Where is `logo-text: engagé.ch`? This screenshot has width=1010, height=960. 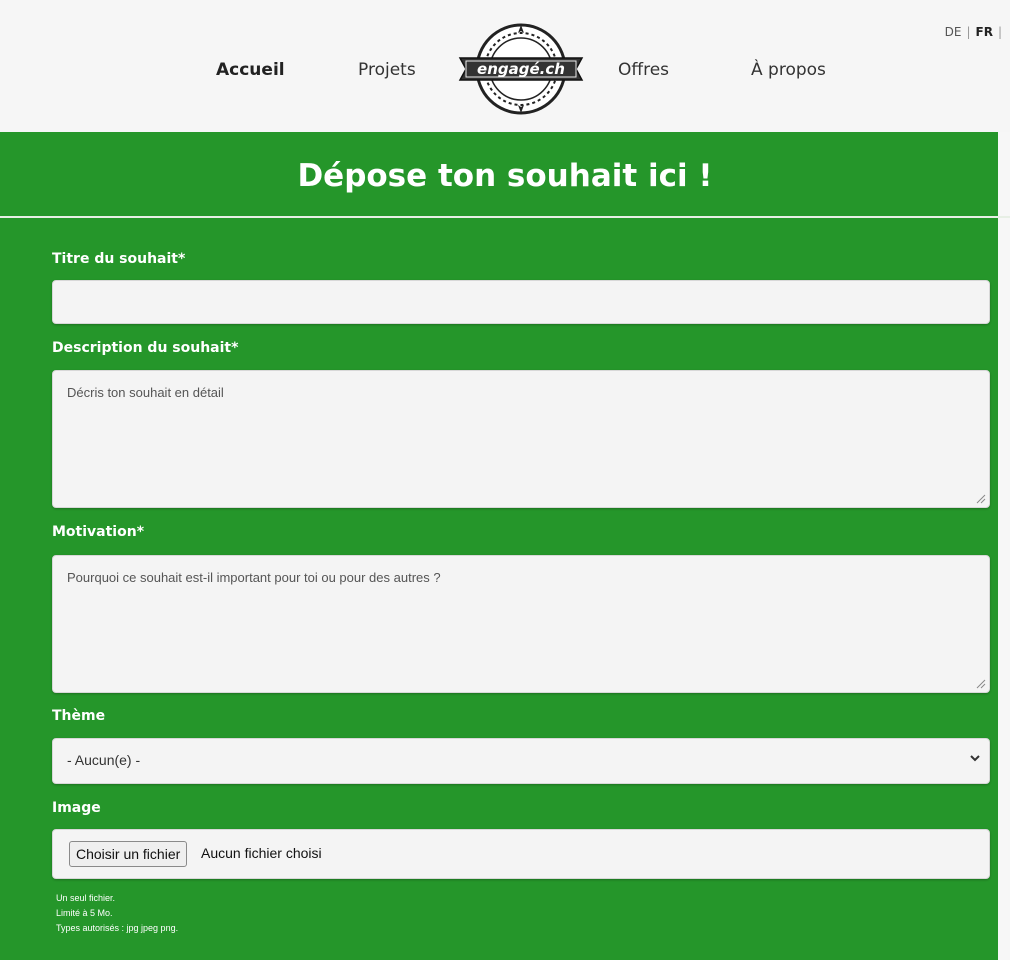 logo-text: engagé.ch is located at coordinates (521, 69).